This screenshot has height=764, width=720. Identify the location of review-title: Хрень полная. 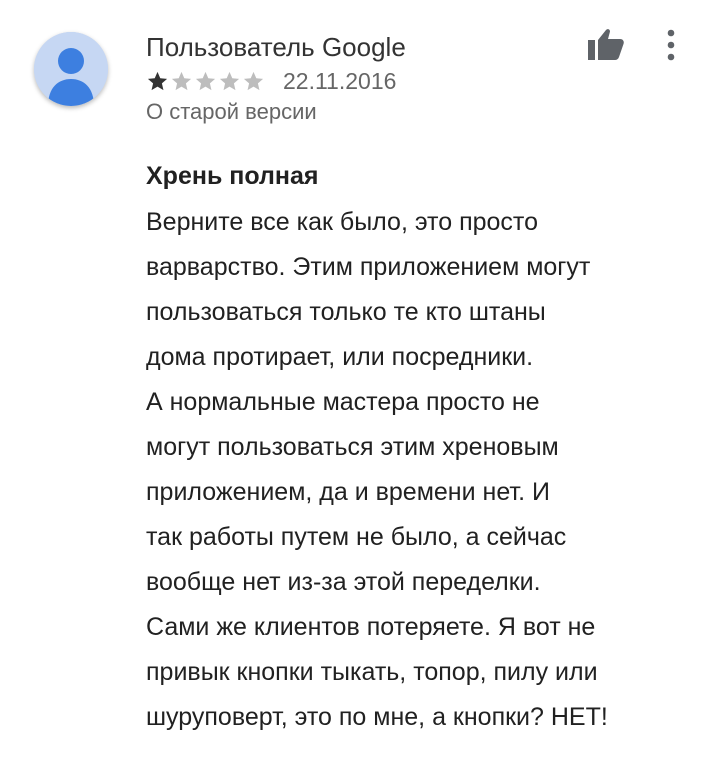
(232, 176).